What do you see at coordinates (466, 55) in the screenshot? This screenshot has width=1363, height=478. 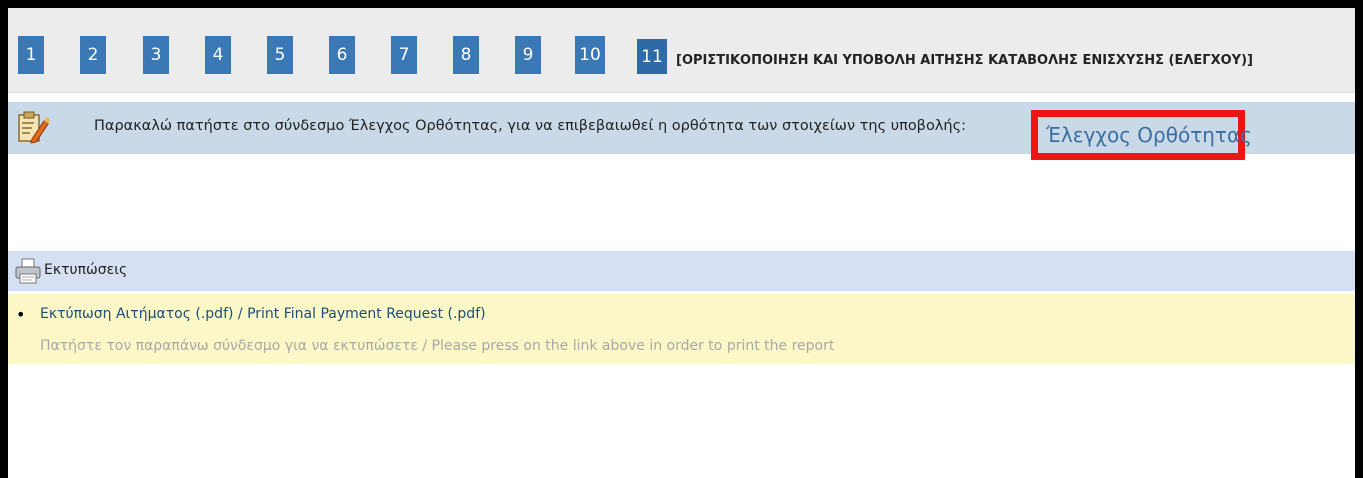 I see `step-8-button: 8` at bounding box center [466, 55].